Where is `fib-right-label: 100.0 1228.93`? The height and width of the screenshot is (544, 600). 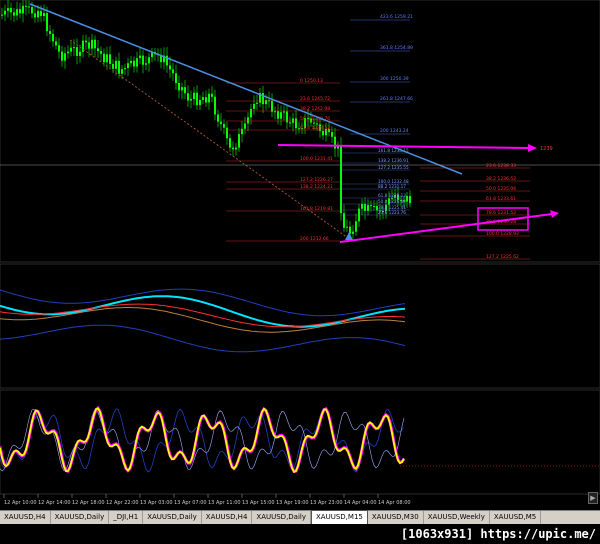 fib-right-label: 100.0 1228.93 is located at coordinates (502, 234).